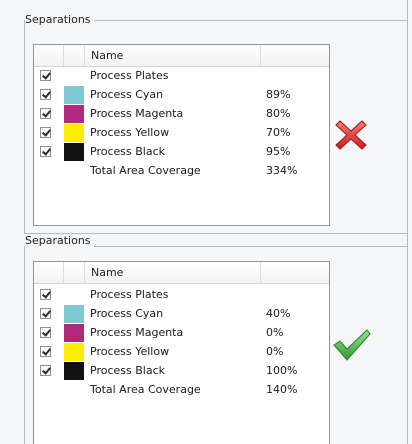  I want to click on separation-row-process-yellow: Process Yellow 0%, so click(181, 352).